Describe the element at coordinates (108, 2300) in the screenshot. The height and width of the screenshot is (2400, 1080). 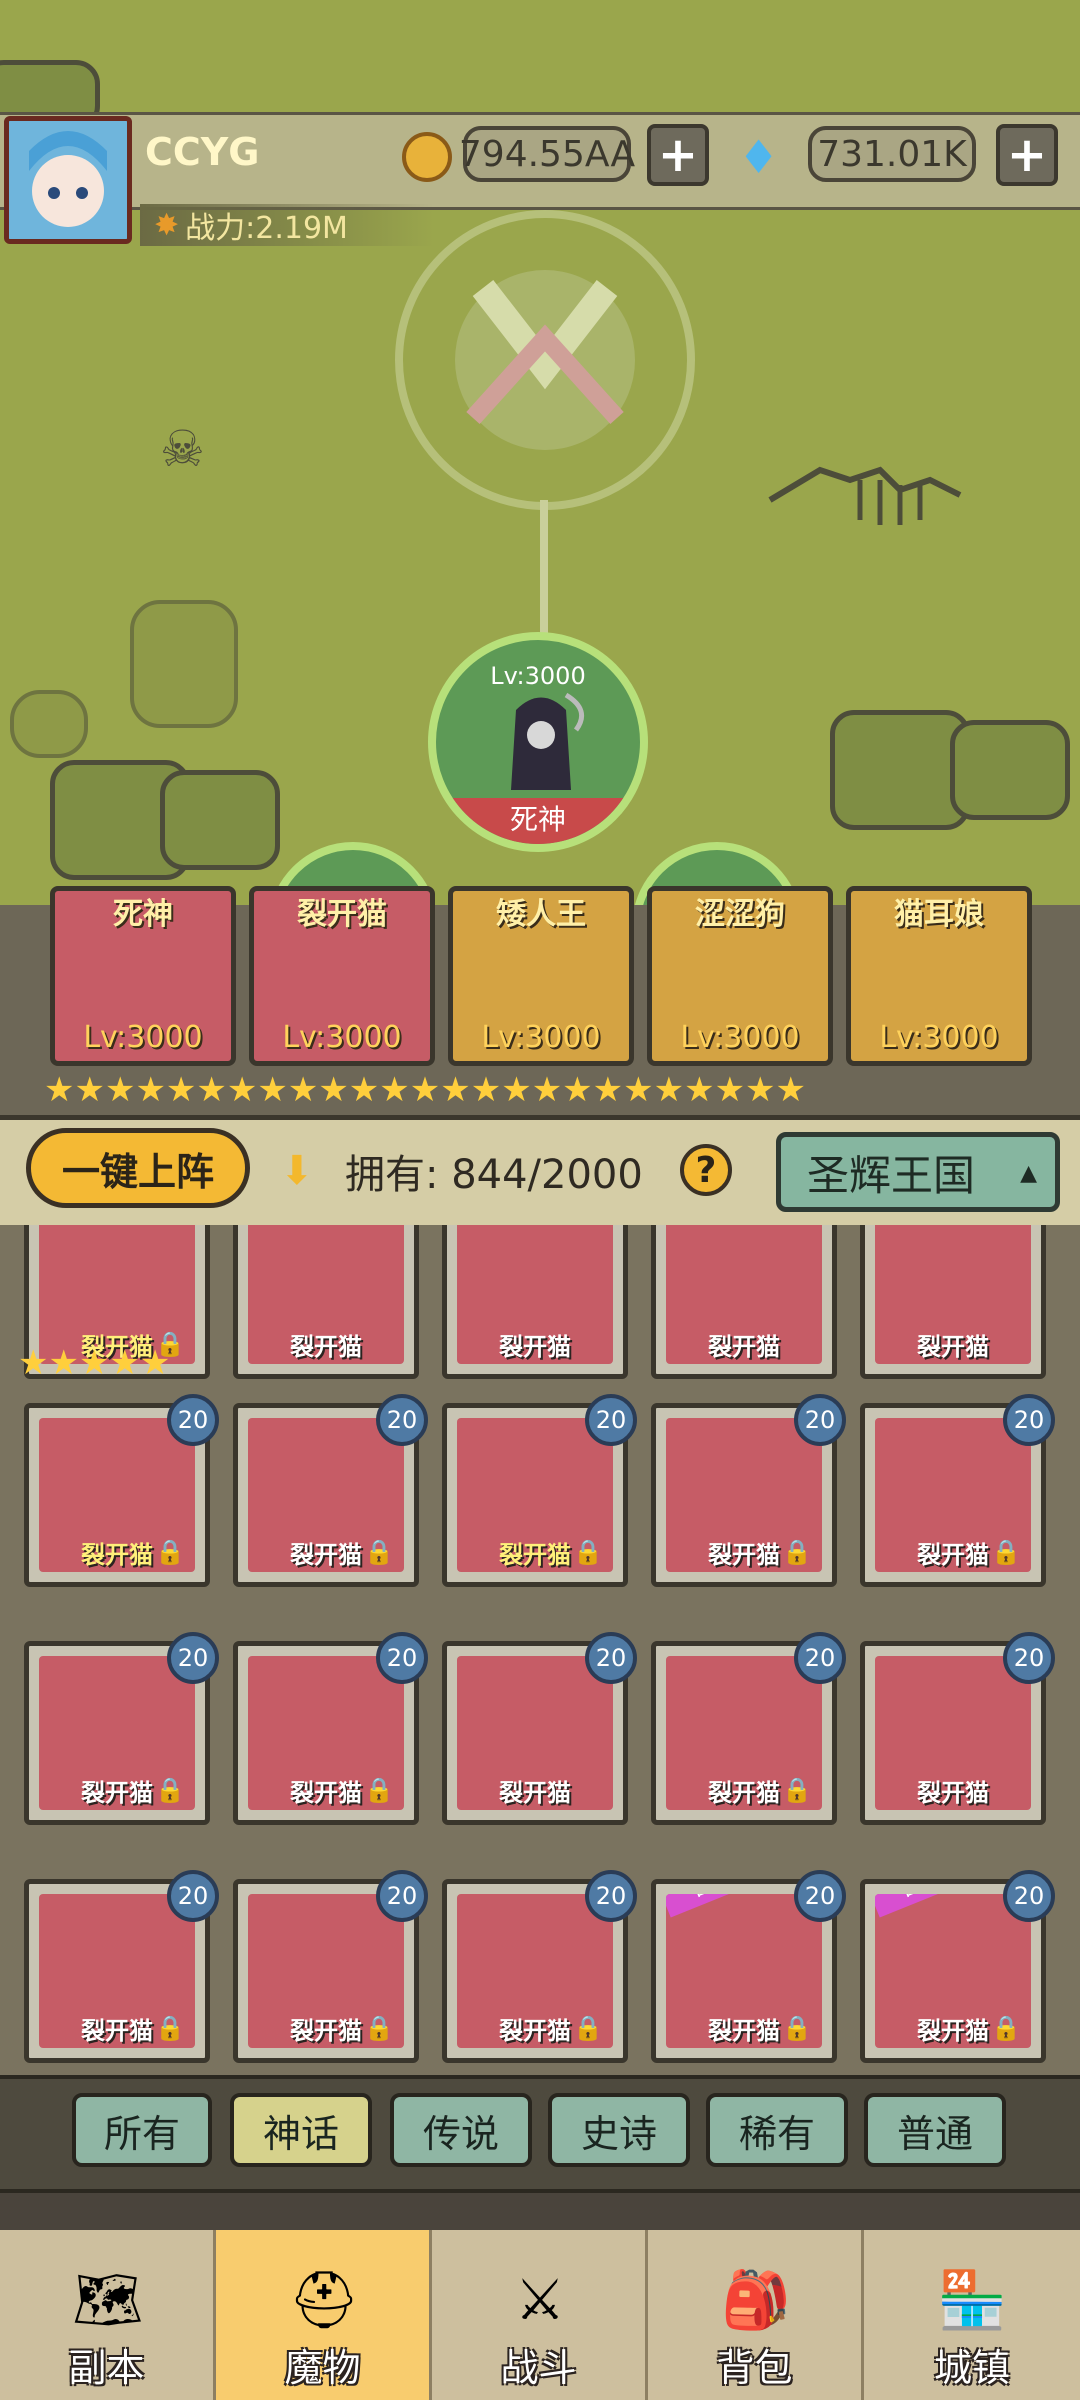
I see `map-icon: 🗺` at that location.